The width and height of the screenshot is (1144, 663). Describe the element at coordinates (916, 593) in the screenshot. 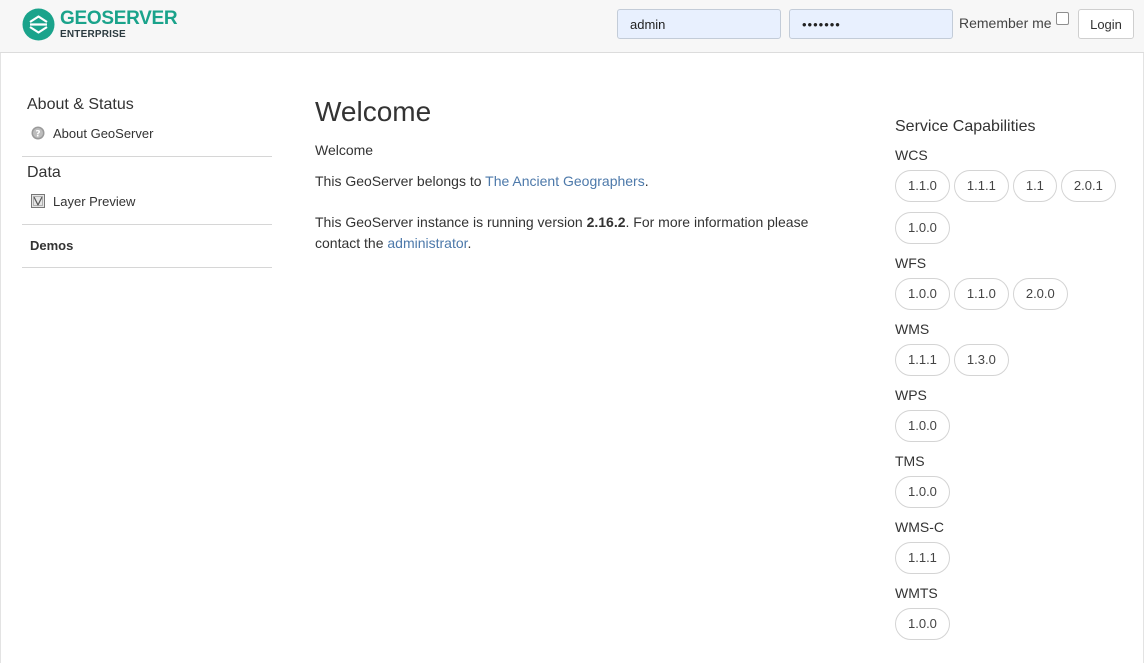

I see `service-name-wmts: WMTS` at that location.